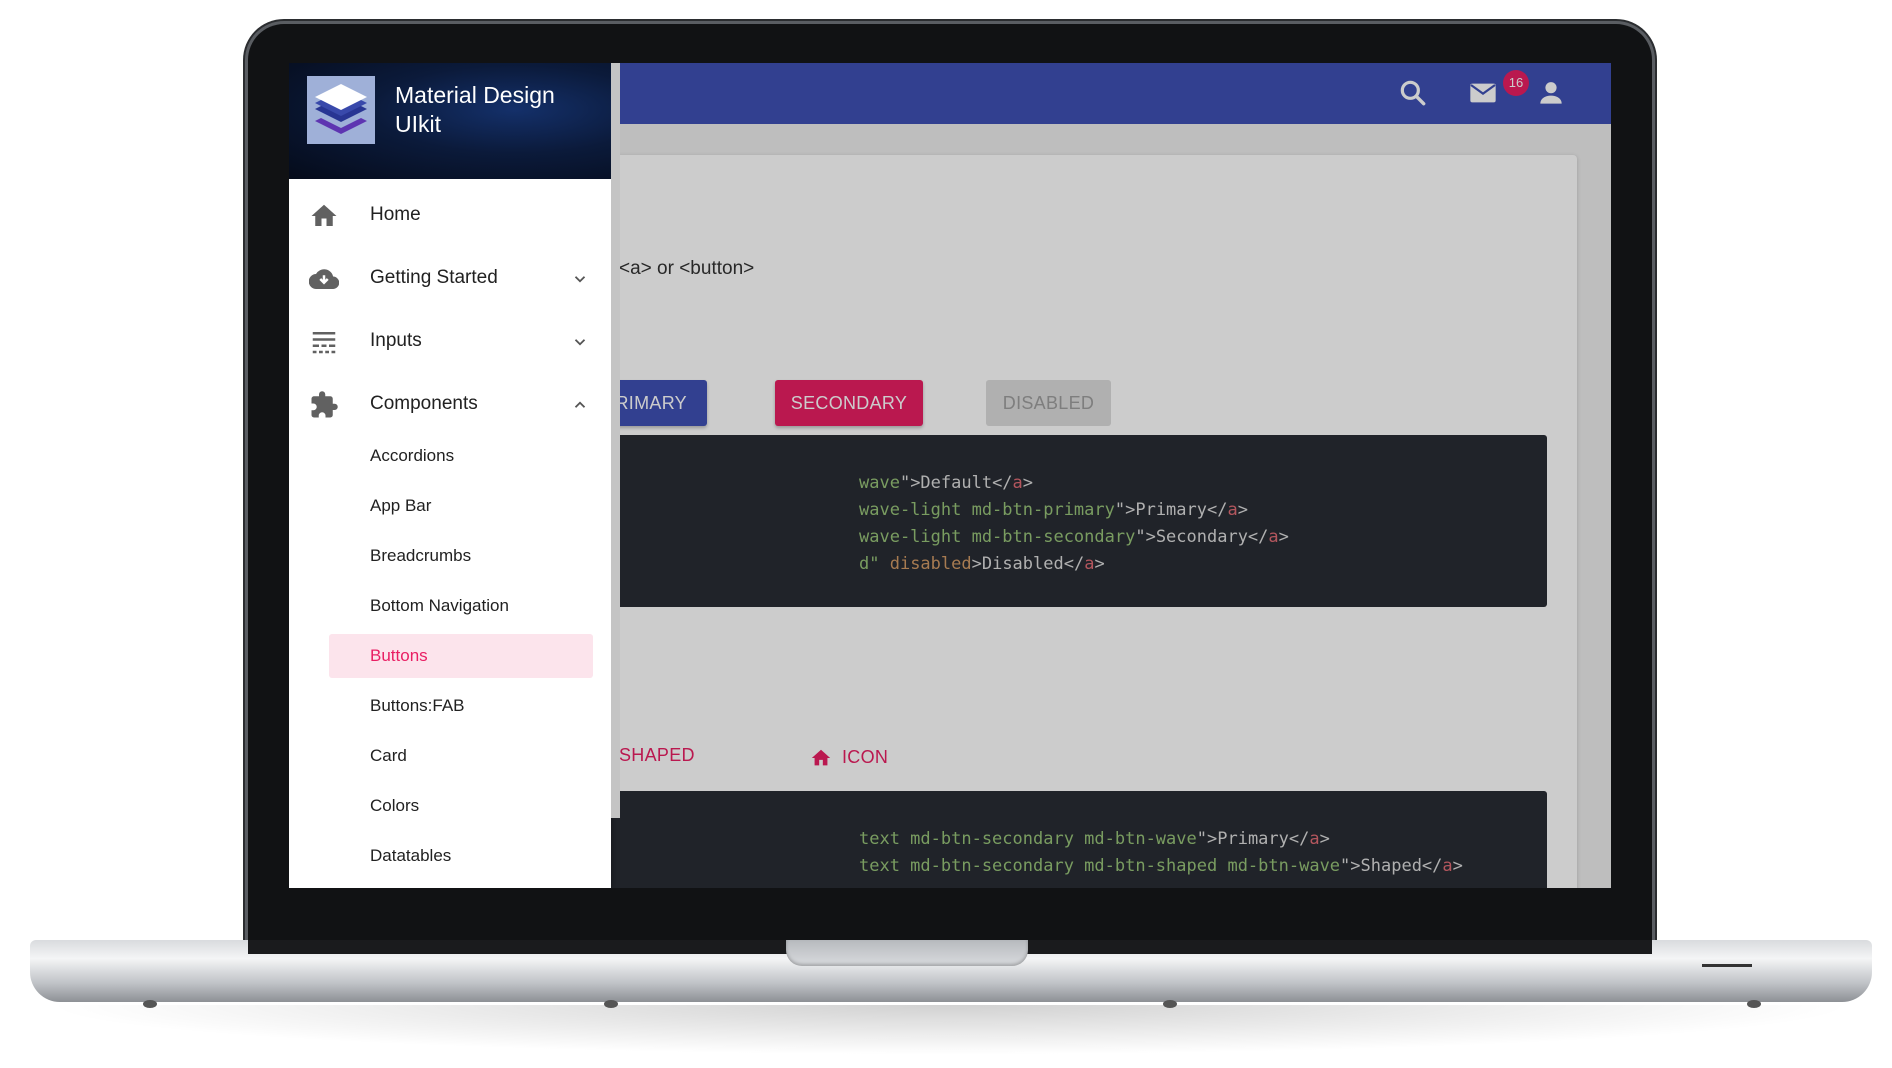 Image resolution: width=1892 pixels, height=1068 pixels. What do you see at coordinates (461, 456) in the screenshot?
I see `sub-item-accordions: Accordions` at bounding box center [461, 456].